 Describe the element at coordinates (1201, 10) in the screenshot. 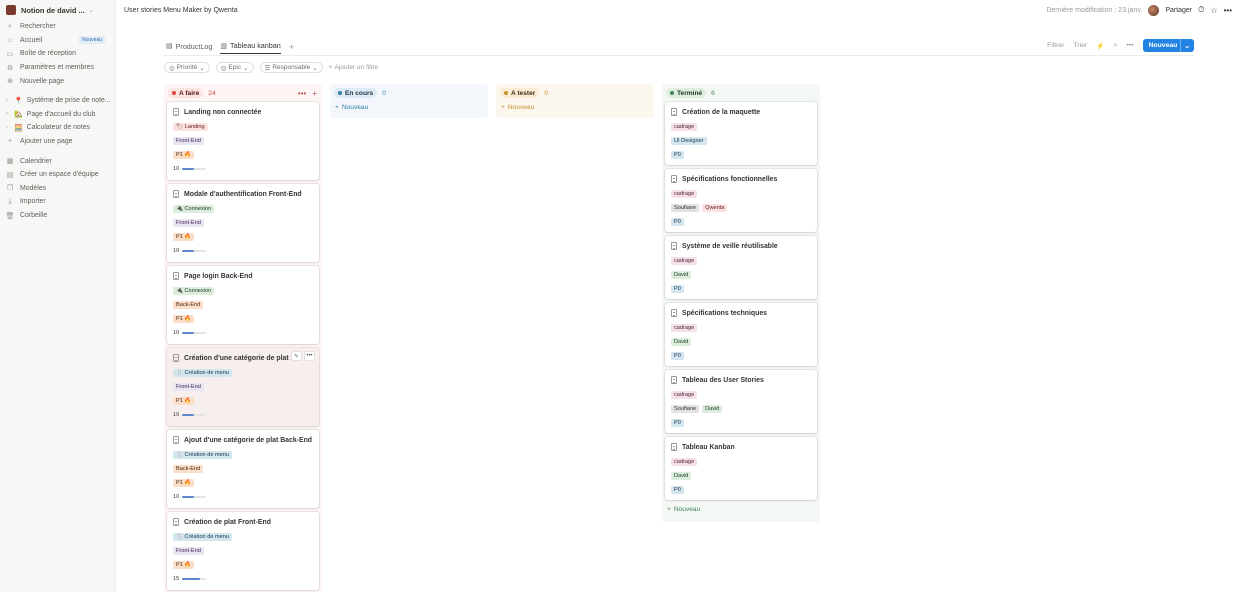

I see `history-icon: ⏱` at that location.